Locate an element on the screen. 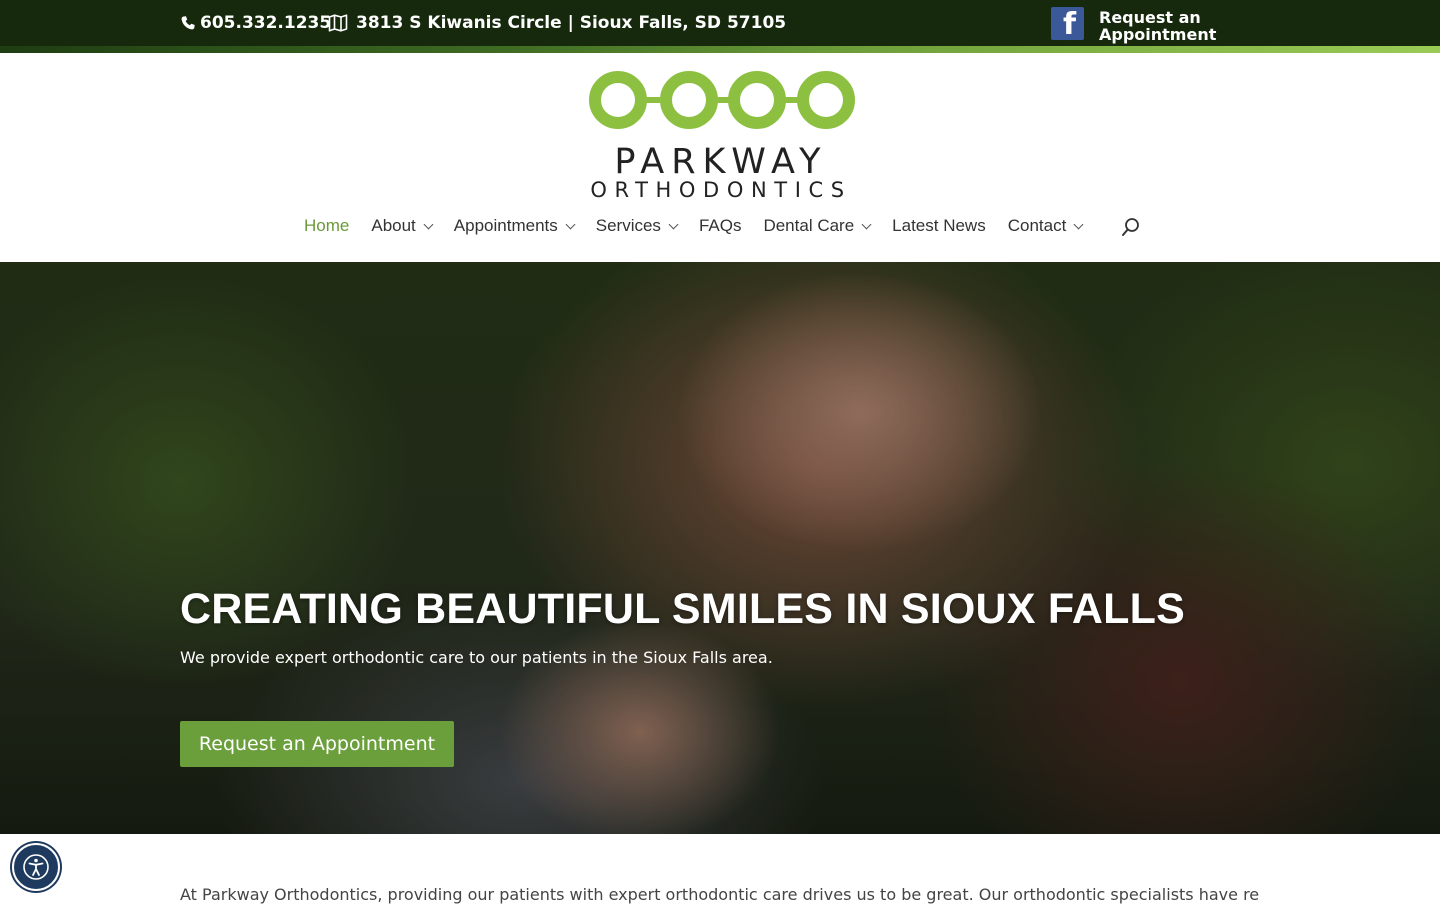  hero-title: CREATING BEAUTIFUL SMILES IN SIOUX FALLS is located at coordinates (682, 609).